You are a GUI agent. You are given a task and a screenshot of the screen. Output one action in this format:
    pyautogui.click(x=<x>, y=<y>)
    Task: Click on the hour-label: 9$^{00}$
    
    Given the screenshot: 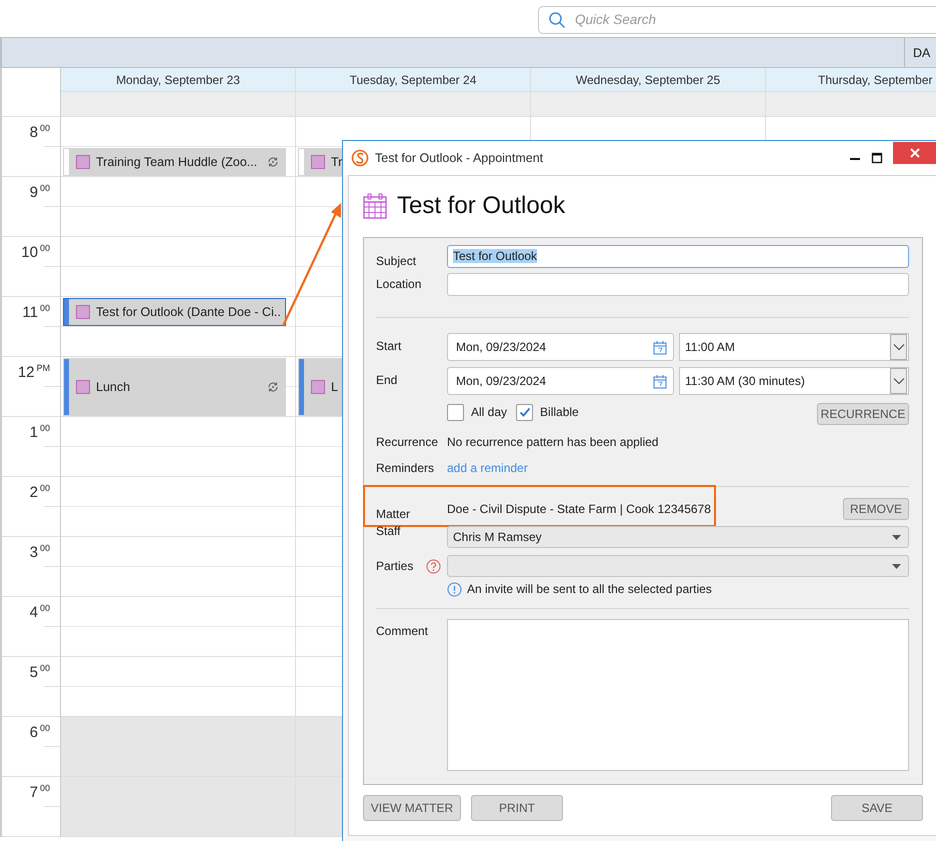 What is the action you would take?
    pyautogui.click(x=40, y=192)
    